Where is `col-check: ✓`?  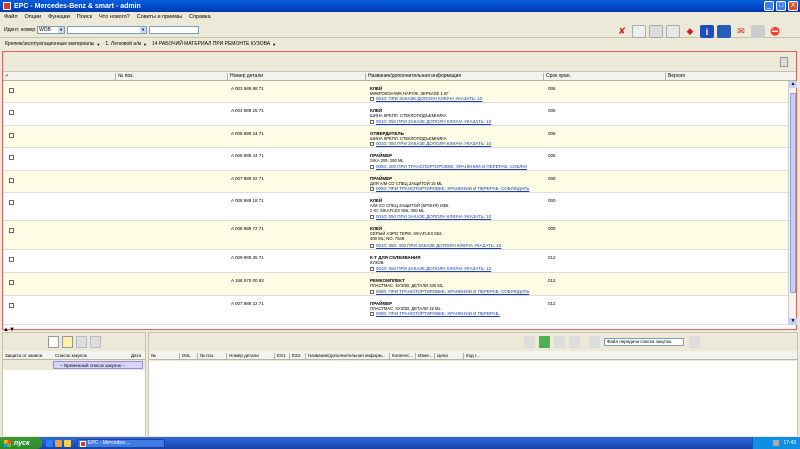
col-check: ✓ is located at coordinates (59, 77).